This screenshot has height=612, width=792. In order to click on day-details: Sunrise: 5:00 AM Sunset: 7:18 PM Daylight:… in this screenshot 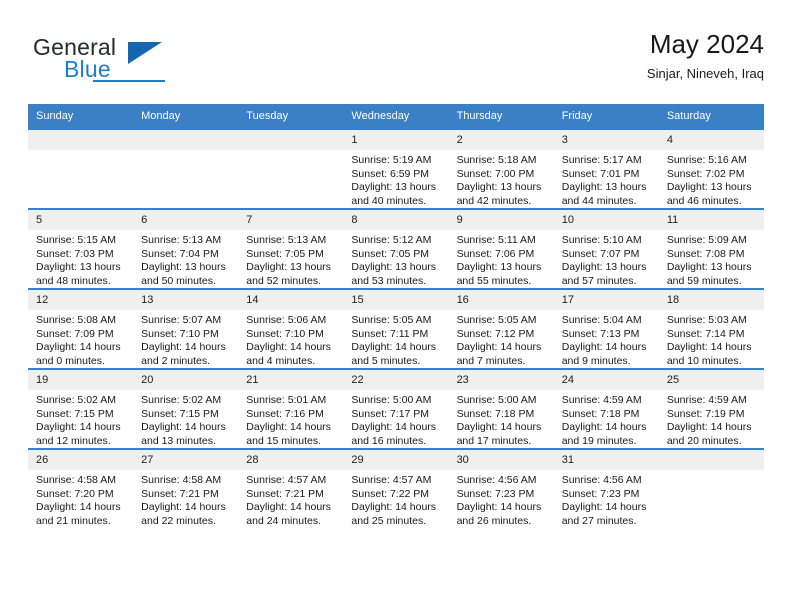, I will do `click(501, 419)`.